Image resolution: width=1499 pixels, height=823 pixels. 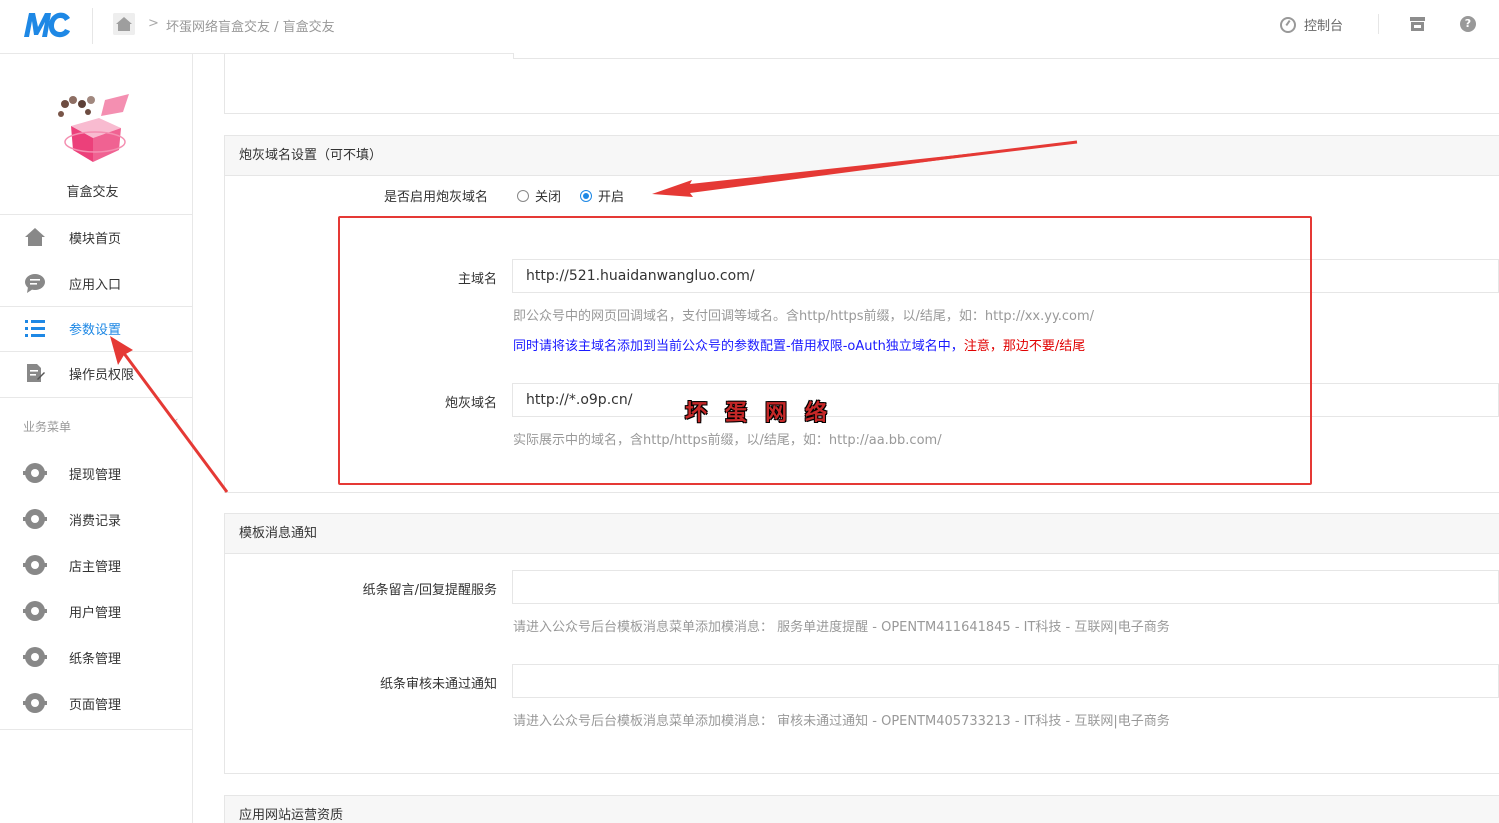 What do you see at coordinates (35, 328) in the screenshot?
I see `list-icon` at bounding box center [35, 328].